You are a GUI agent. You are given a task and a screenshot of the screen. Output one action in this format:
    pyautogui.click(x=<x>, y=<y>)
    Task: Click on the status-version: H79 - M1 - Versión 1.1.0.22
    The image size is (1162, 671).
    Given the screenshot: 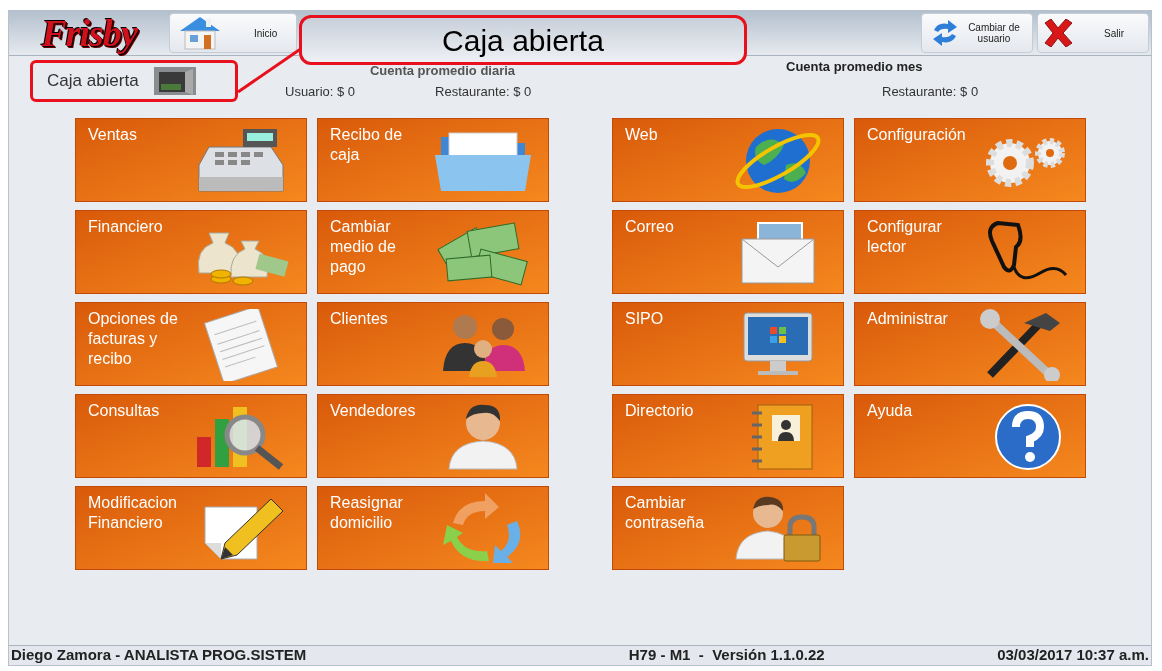 What is the action you would take?
    pyautogui.click(x=726, y=655)
    